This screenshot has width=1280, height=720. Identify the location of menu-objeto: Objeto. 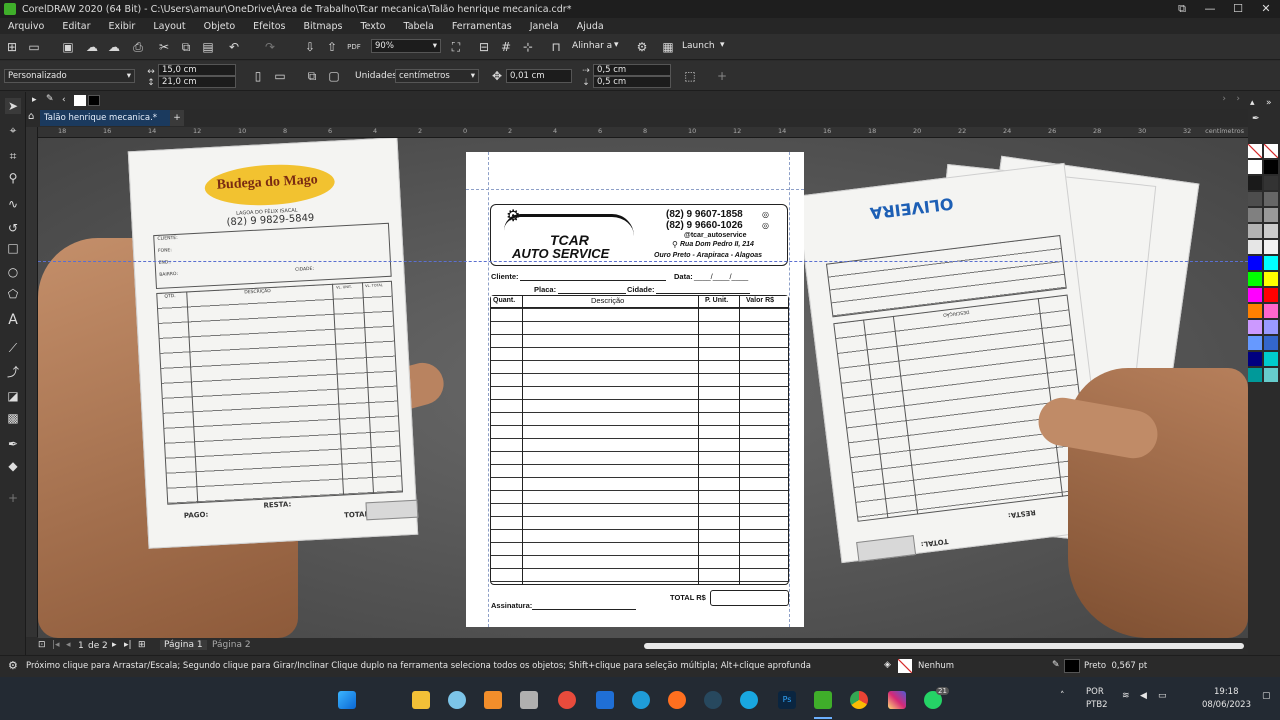
(220, 26).